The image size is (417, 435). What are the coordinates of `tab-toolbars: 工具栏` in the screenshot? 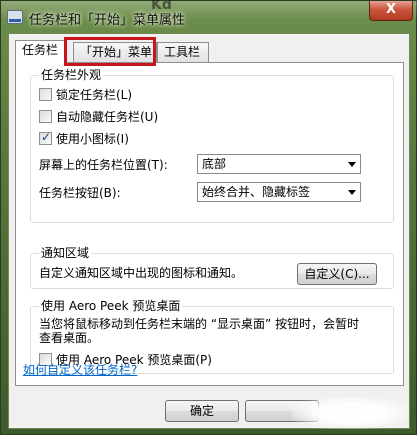 It's located at (183, 52).